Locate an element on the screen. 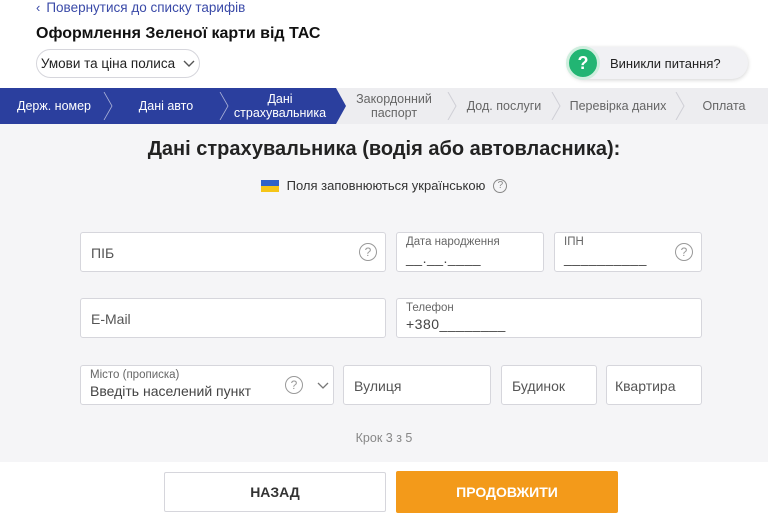  language-note: Поля заповнюються українською ? is located at coordinates (384, 185).